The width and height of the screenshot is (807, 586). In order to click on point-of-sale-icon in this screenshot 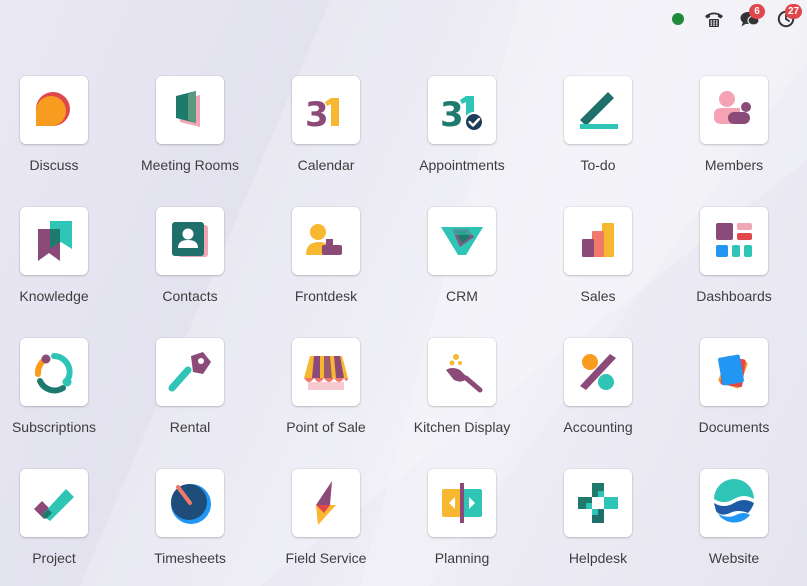, I will do `click(326, 373)`.